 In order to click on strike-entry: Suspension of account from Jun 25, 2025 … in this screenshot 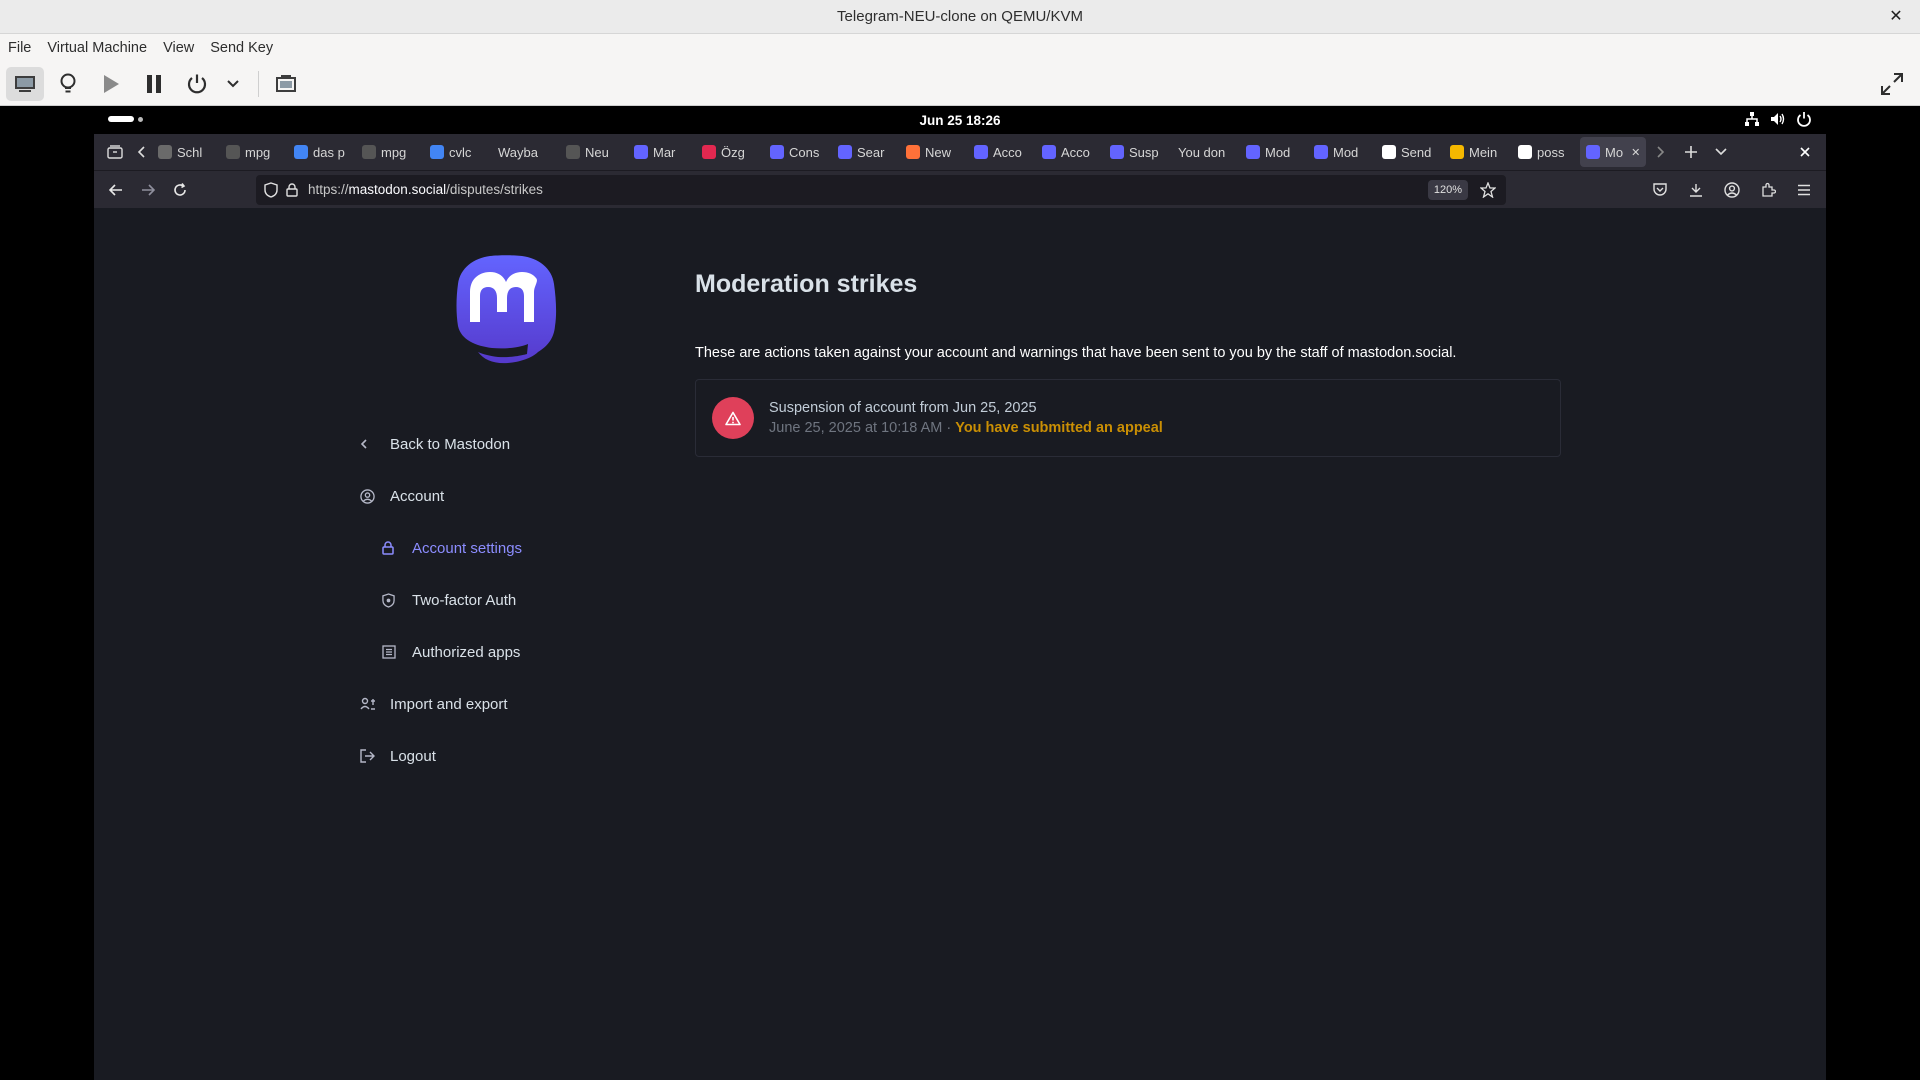, I will do `click(1128, 418)`.